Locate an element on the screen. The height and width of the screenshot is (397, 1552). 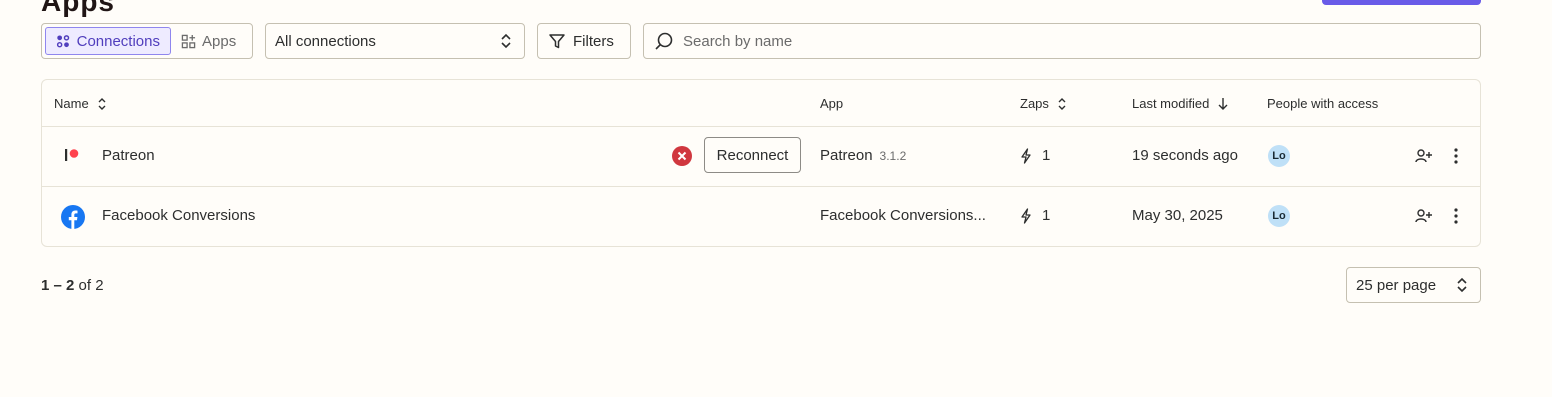
column-header-name-label: Name is located at coordinates (71, 103).